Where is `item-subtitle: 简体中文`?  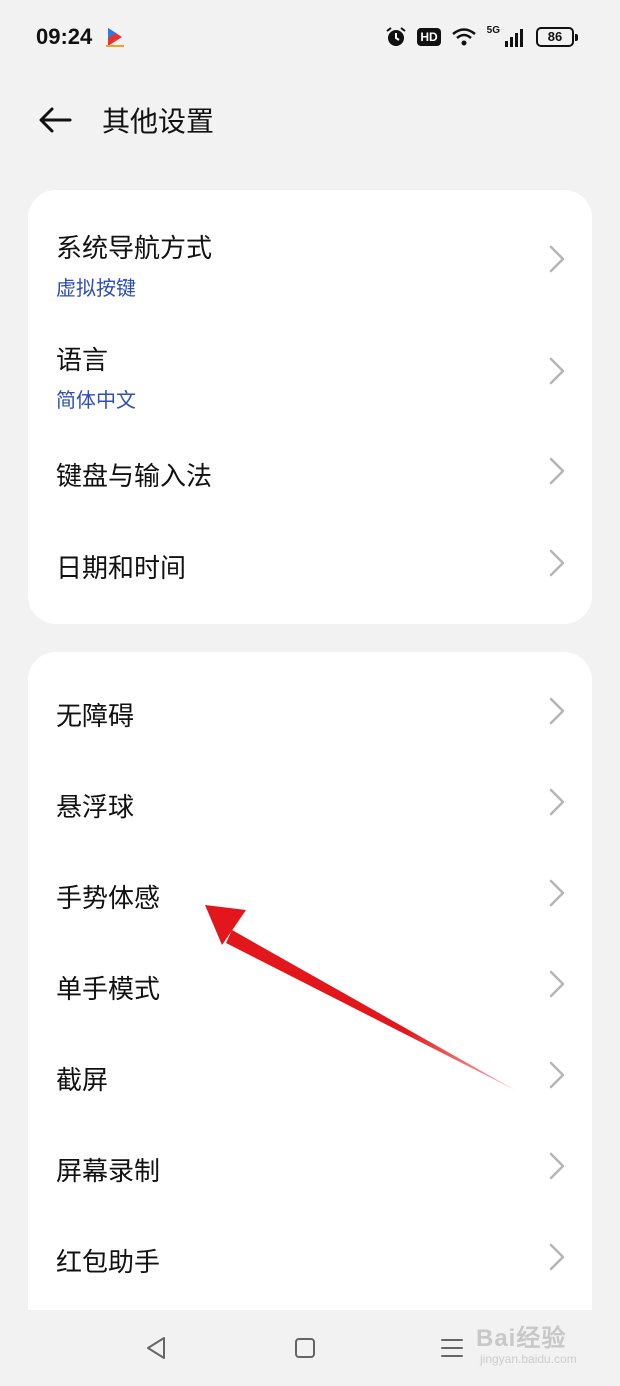
item-subtitle: 简体中文 is located at coordinates (96, 400).